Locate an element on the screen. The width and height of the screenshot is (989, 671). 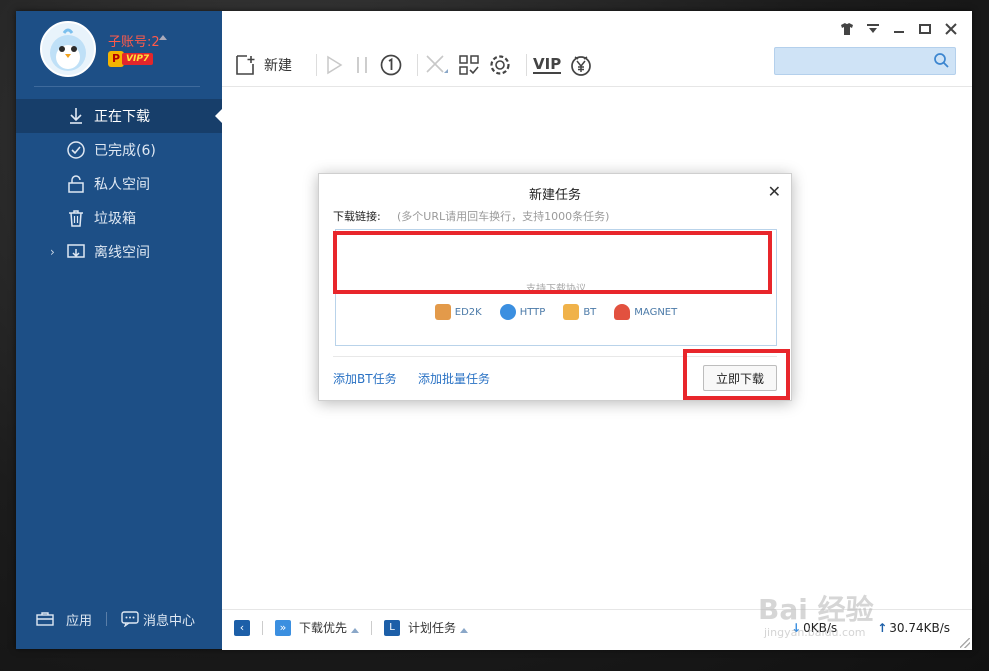
window-controls is located at coordinates (899, 29).